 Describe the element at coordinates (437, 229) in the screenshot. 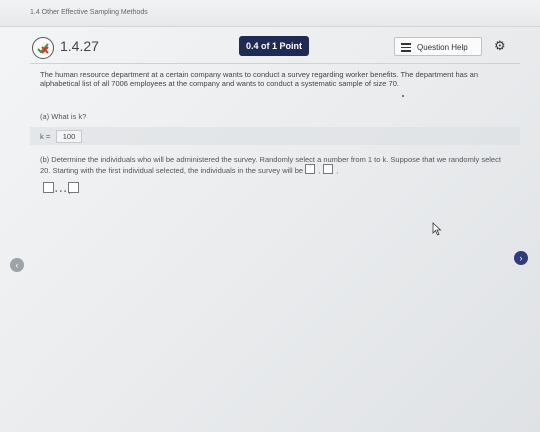

I see `mouse-cursor-icon` at that location.